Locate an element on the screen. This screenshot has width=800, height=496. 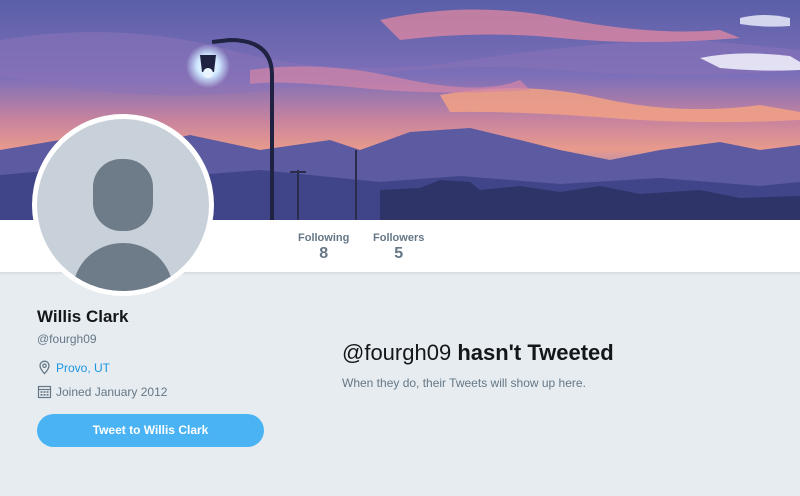
location-link: Provo, UT is located at coordinates (83, 368).